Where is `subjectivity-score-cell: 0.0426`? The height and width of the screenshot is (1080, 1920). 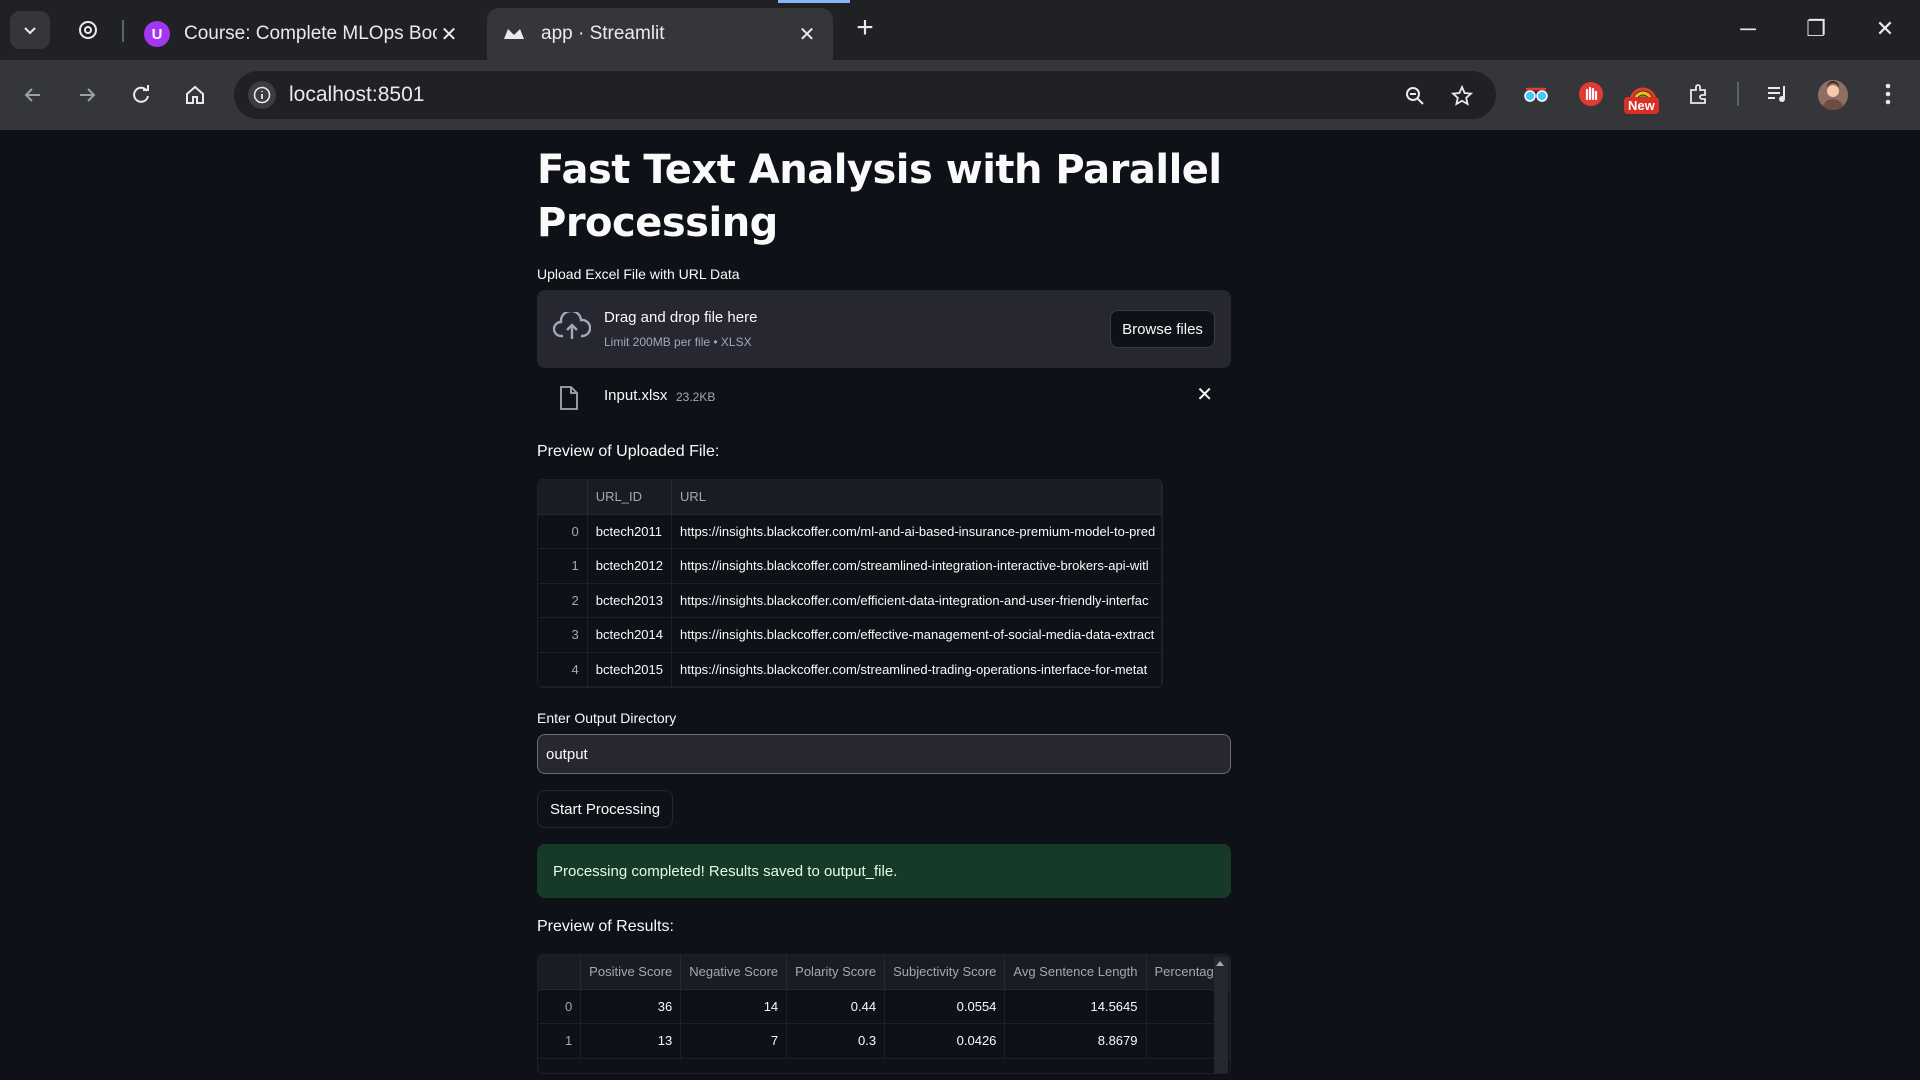
subjectivity-score-cell: 0.0426 is located at coordinates (945, 1041).